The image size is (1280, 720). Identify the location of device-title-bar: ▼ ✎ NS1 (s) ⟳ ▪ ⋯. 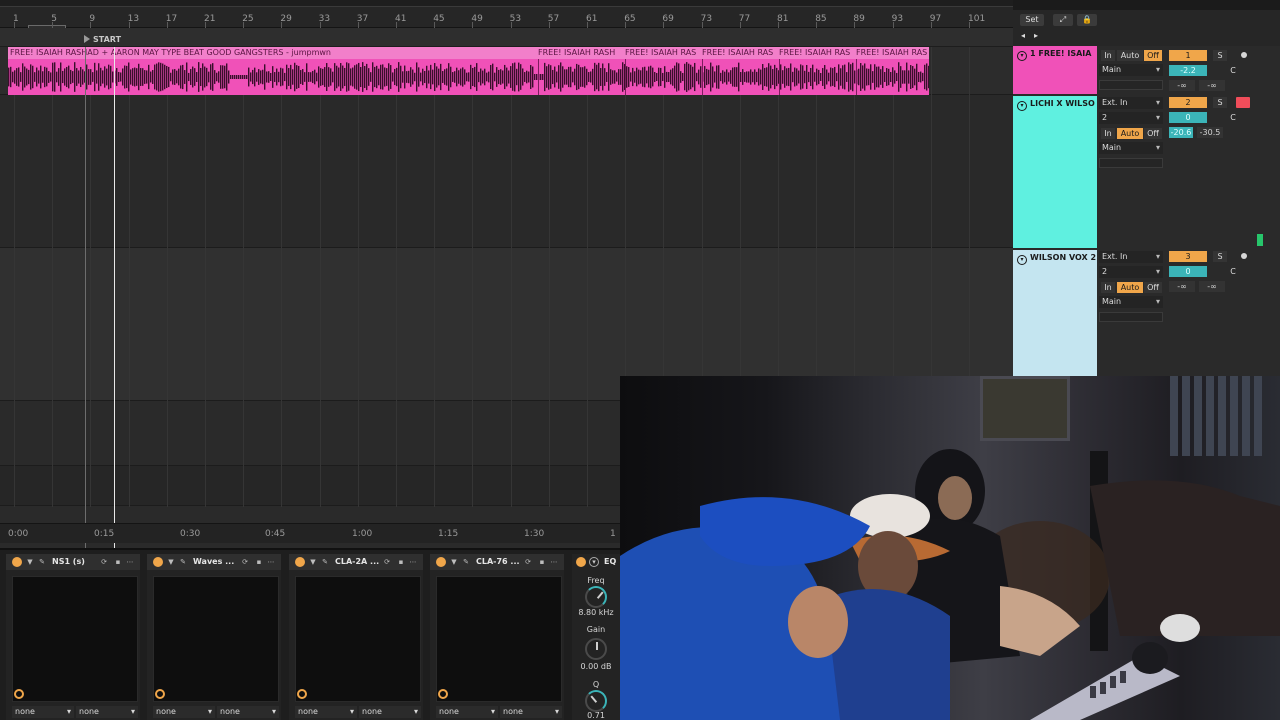
(73, 562).